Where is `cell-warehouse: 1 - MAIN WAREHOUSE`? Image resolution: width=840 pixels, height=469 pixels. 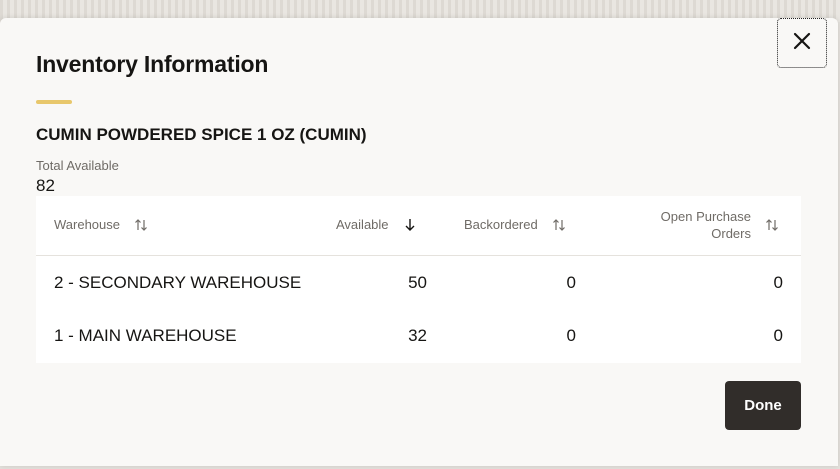
cell-warehouse: 1 - MAIN WAREHOUSE is located at coordinates (145, 335).